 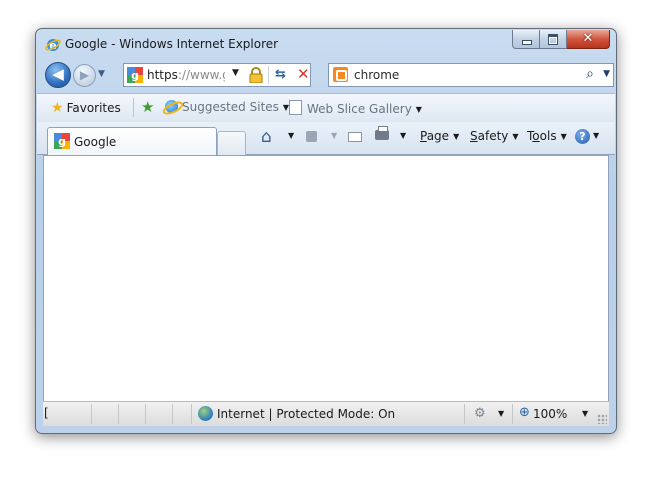 I want to click on window-title: Google - Windows Internet Explorer, so click(x=172, y=44).